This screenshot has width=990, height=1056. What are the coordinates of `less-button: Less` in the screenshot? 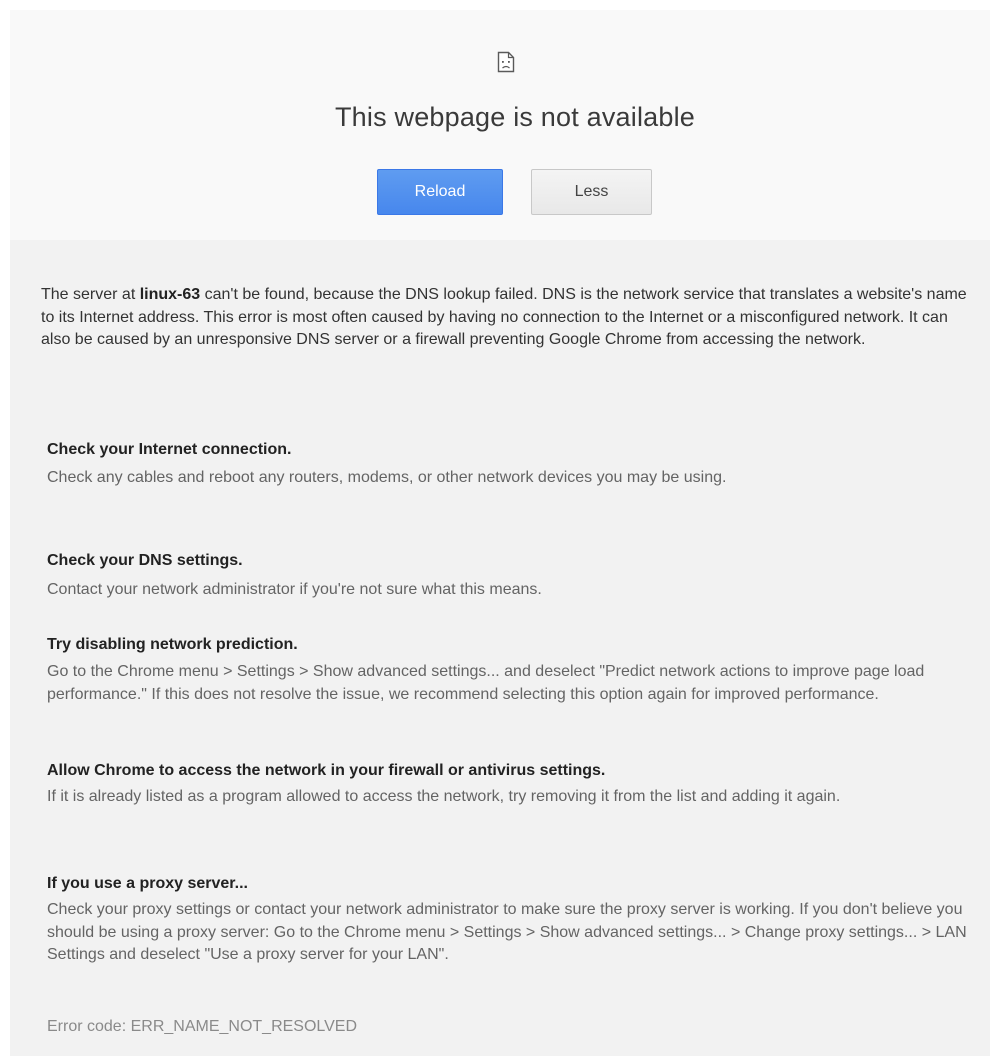 It's located at (591, 192).